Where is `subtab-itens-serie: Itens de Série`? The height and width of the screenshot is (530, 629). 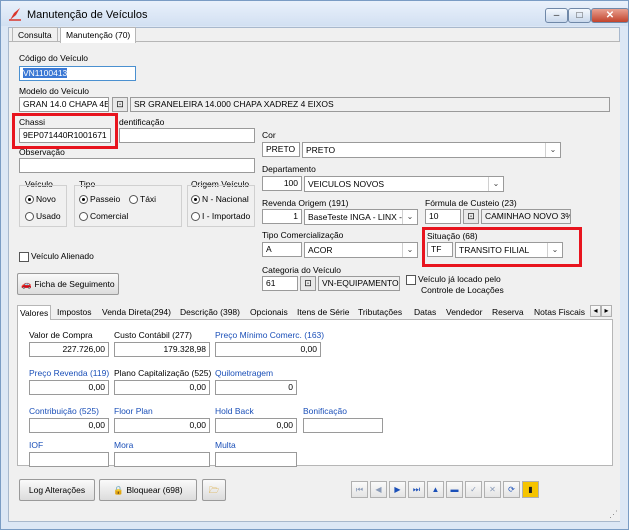
subtab-itens-serie: Itens de Série is located at coordinates (323, 312).